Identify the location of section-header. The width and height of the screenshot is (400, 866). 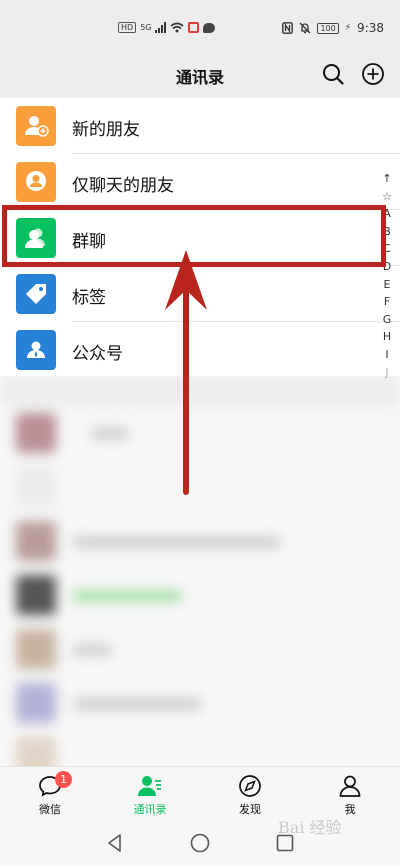
(200, 391).